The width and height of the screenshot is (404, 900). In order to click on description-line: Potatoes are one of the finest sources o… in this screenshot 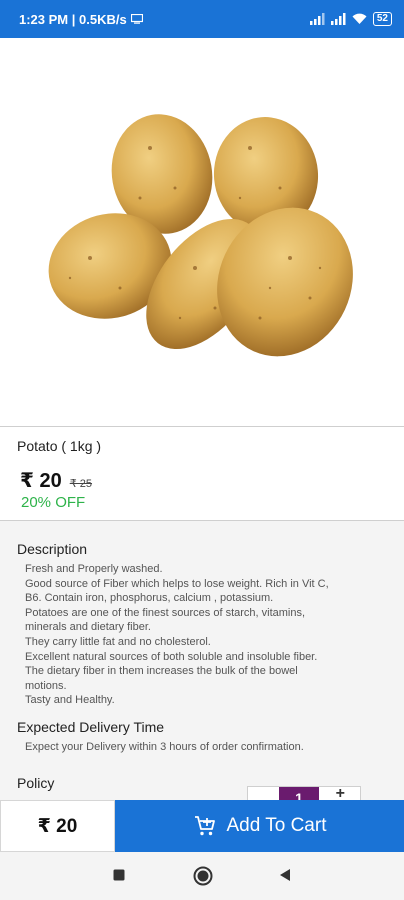, I will do `click(165, 612)`.